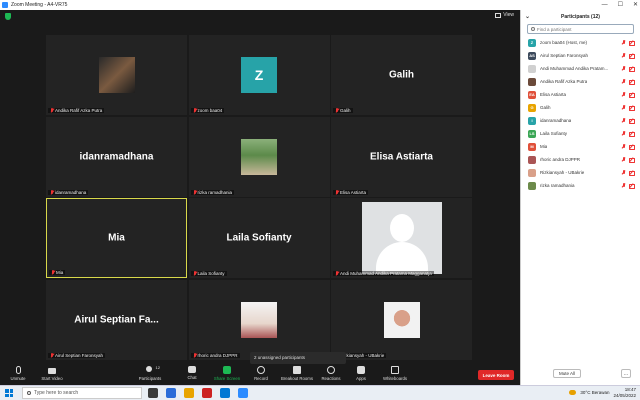 Image resolution: width=640 pixels, height=400 pixels. I want to click on video-tile: Andika Rafif Azka Putra, so click(116, 75).